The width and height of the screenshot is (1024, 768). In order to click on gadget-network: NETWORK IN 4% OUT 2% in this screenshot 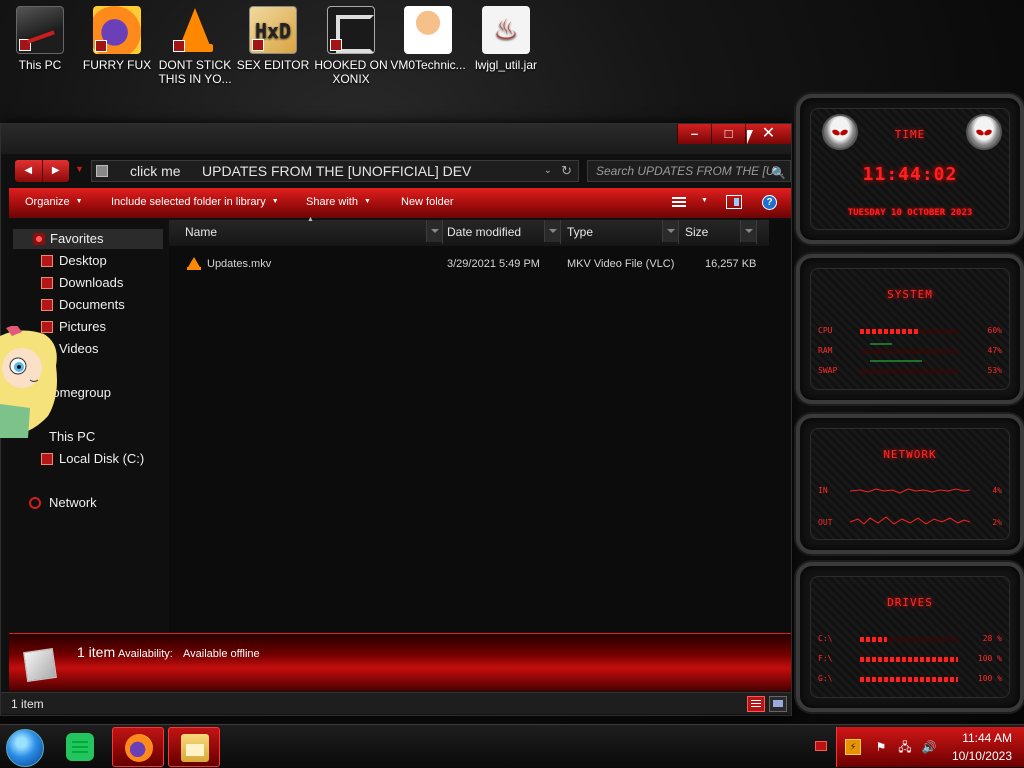, I will do `click(910, 484)`.